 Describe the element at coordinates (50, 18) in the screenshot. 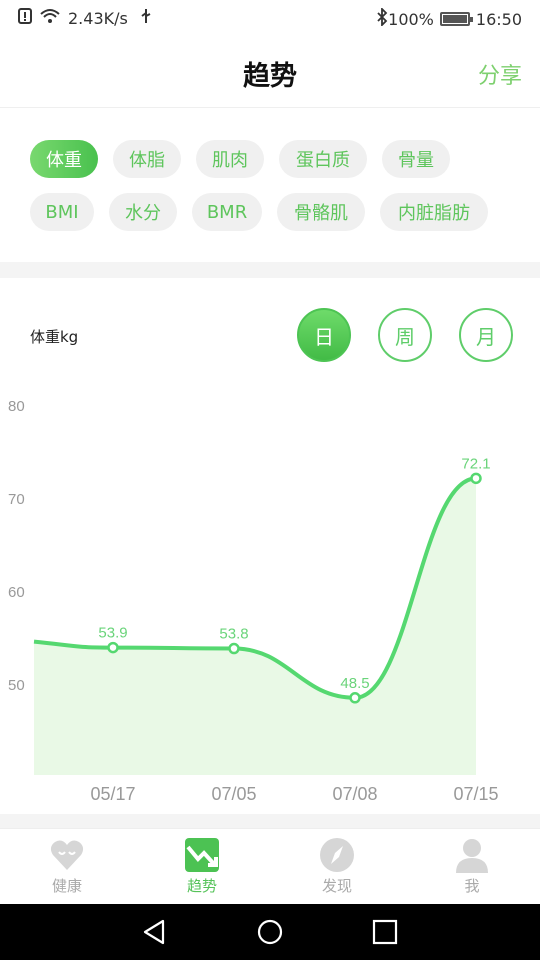

I see `wifi-icon` at that location.